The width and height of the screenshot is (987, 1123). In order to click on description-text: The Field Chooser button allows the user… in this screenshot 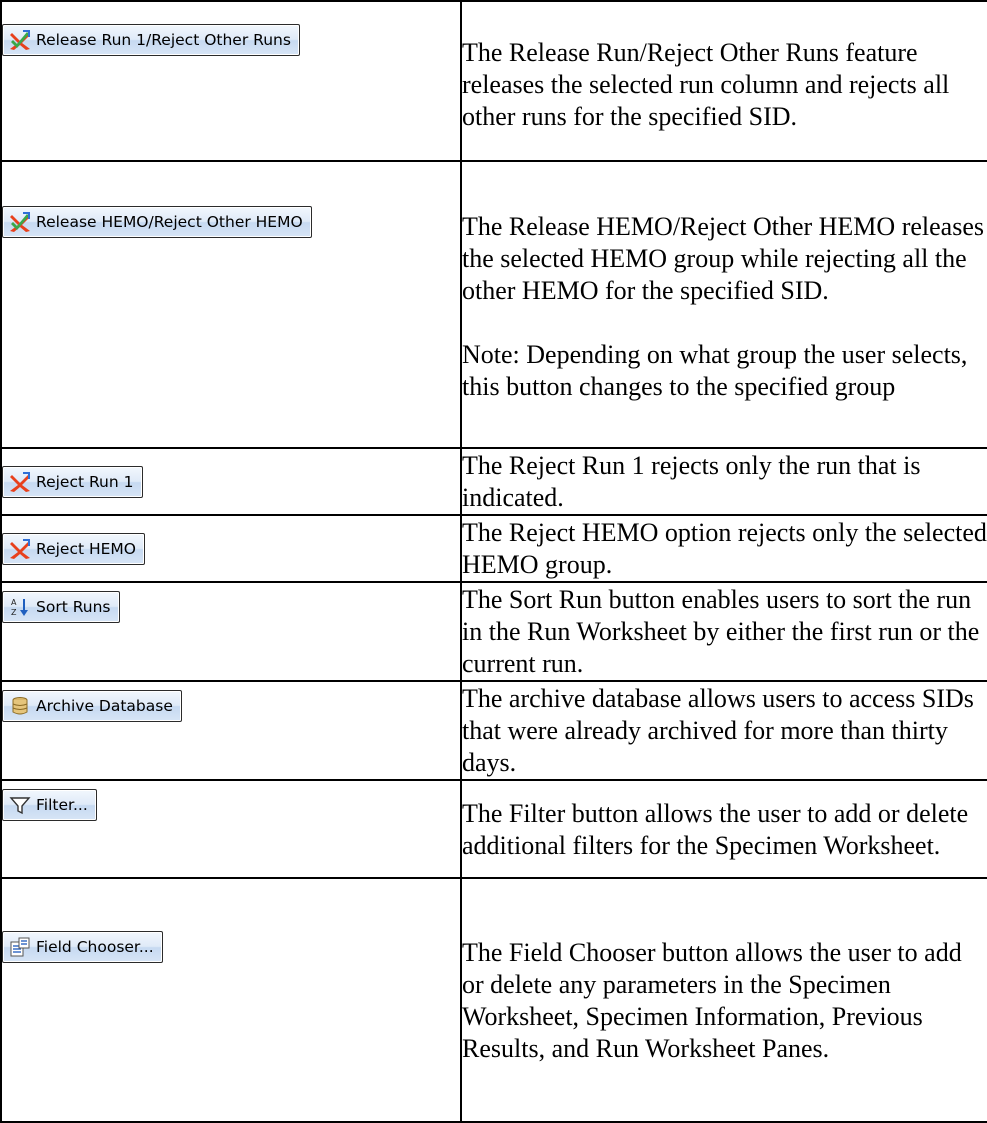, I will do `click(712, 1000)`.